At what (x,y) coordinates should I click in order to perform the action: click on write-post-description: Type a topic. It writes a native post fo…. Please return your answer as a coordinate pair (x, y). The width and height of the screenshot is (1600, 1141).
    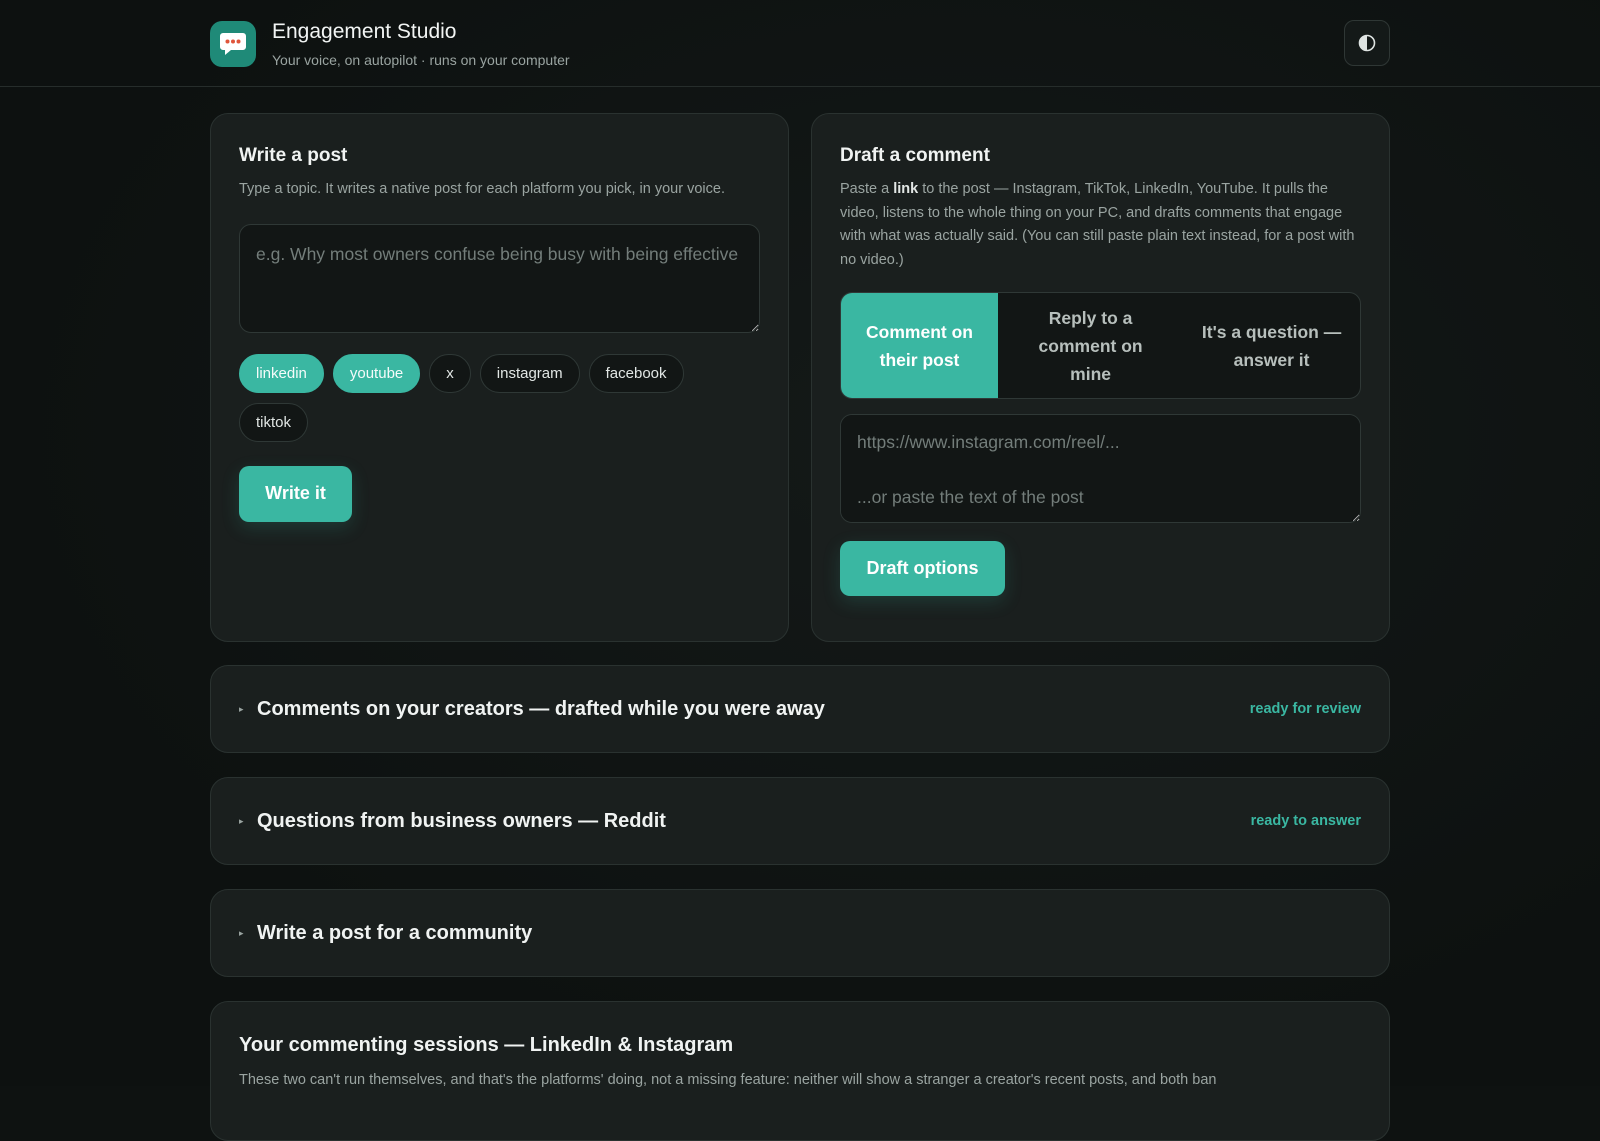
    Looking at the image, I should click on (482, 189).